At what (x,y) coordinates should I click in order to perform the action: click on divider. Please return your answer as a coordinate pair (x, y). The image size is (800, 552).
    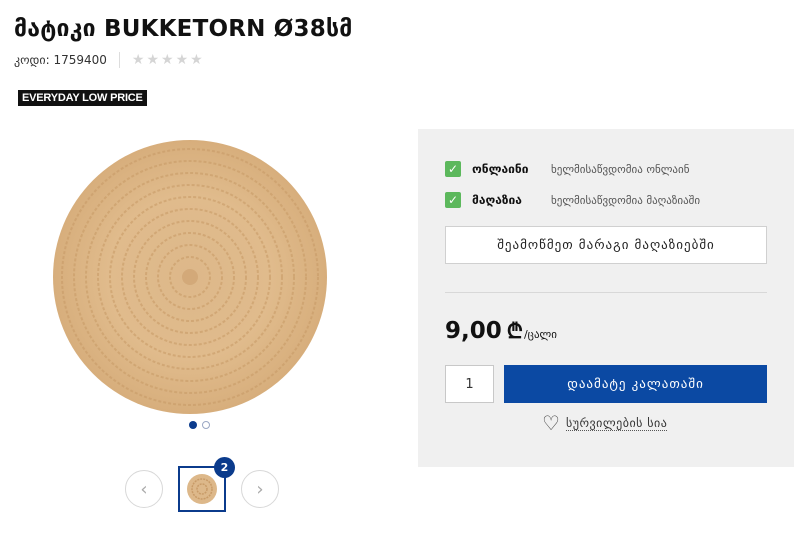
    Looking at the image, I should click on (606, 292).